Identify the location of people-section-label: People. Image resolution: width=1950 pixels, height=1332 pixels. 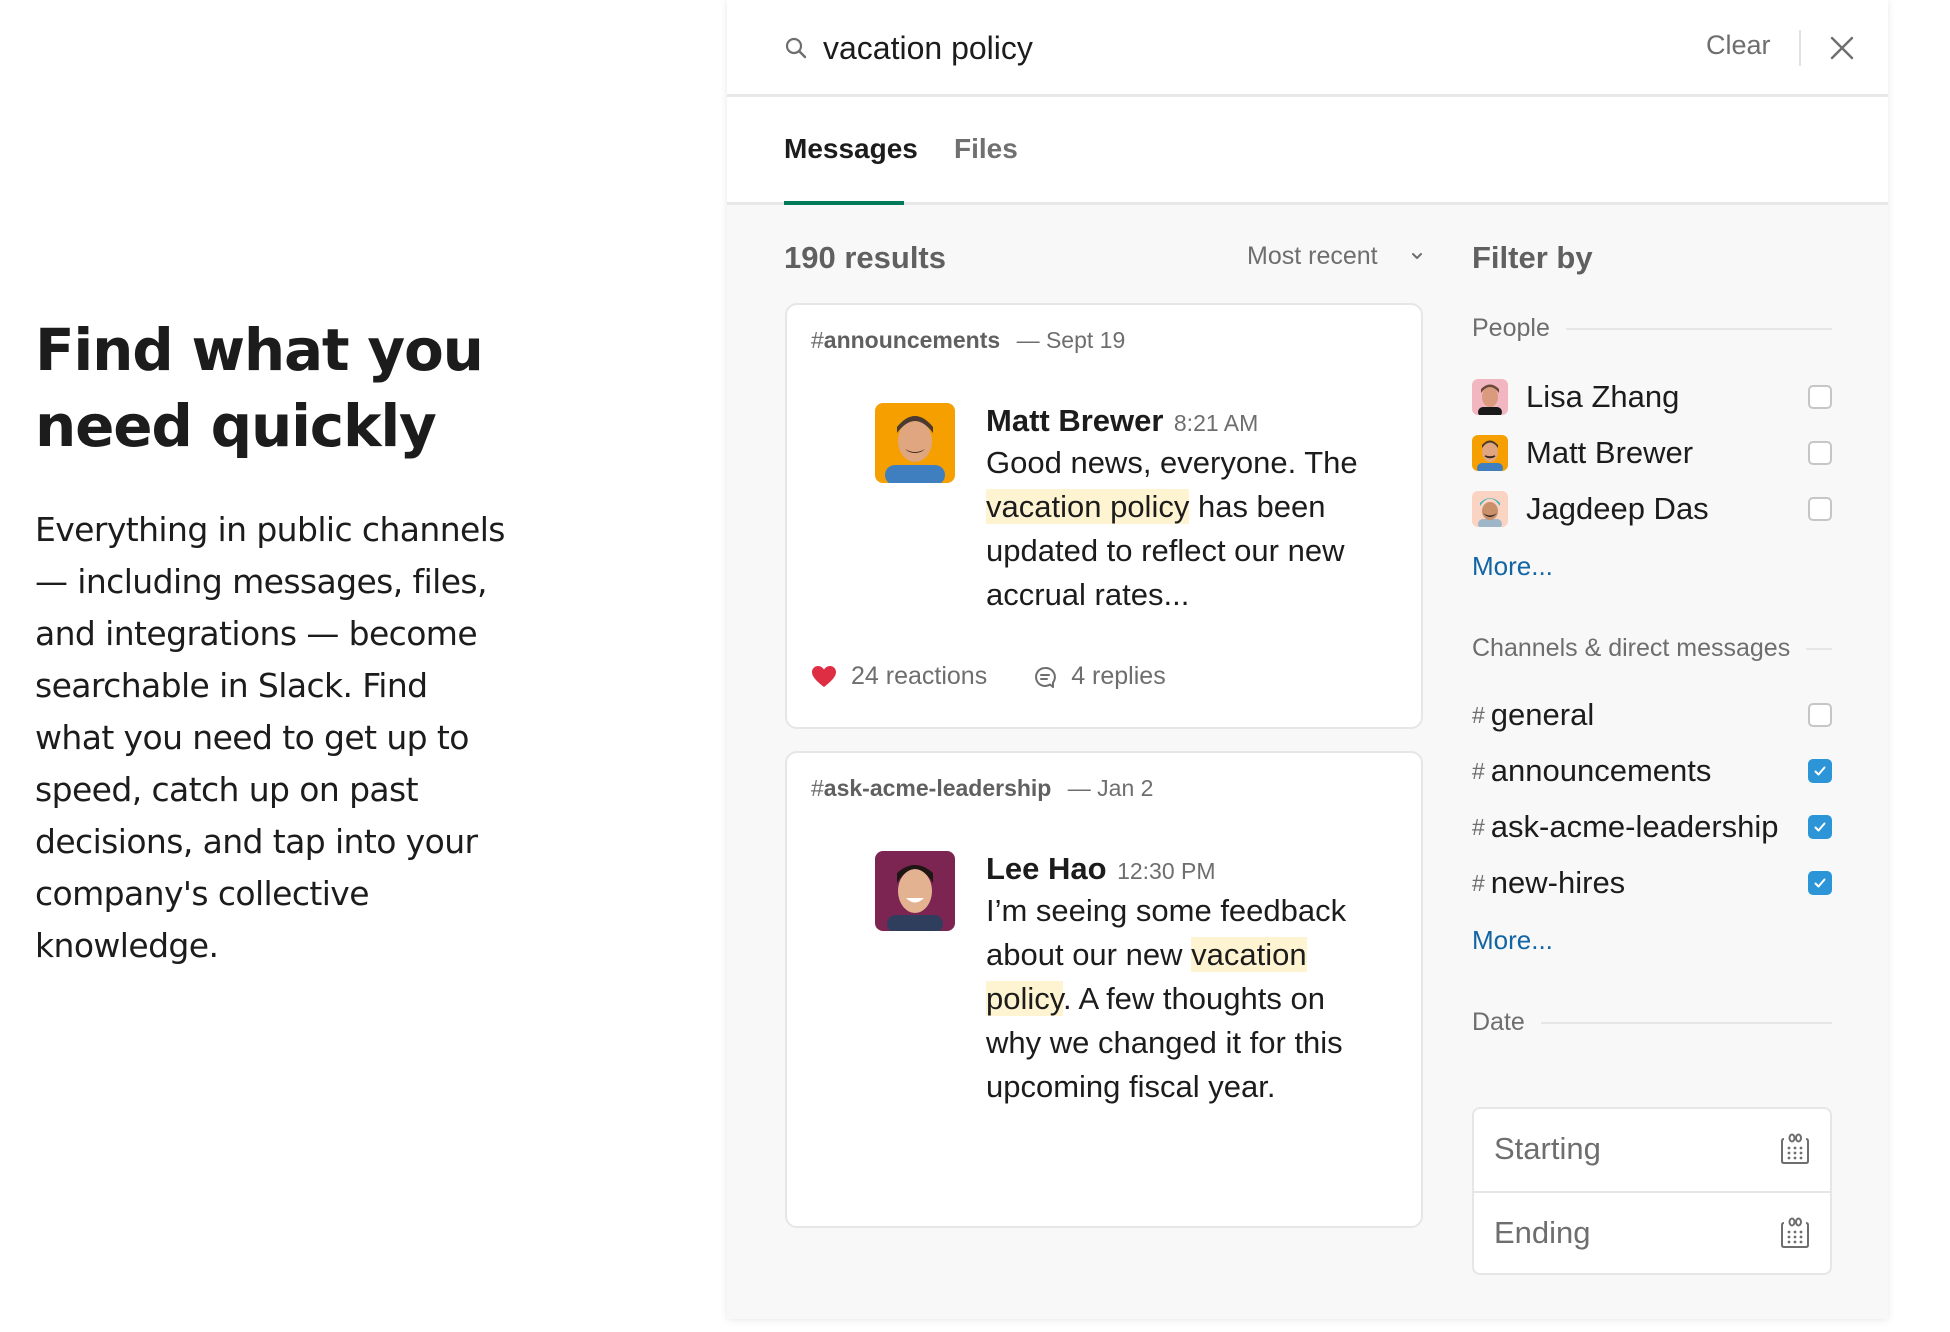
(1652, 328).